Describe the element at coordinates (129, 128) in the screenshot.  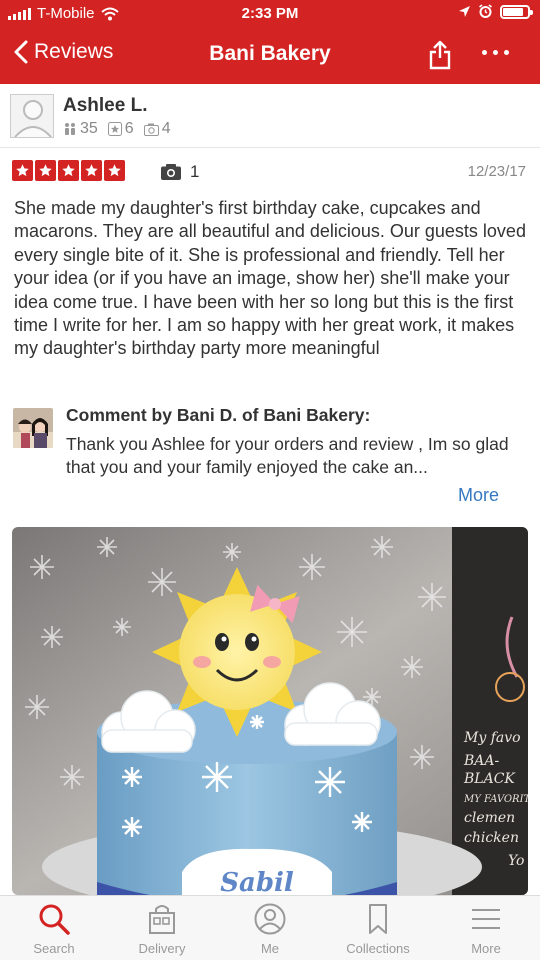
I see `reviews-count: 6` at that location.